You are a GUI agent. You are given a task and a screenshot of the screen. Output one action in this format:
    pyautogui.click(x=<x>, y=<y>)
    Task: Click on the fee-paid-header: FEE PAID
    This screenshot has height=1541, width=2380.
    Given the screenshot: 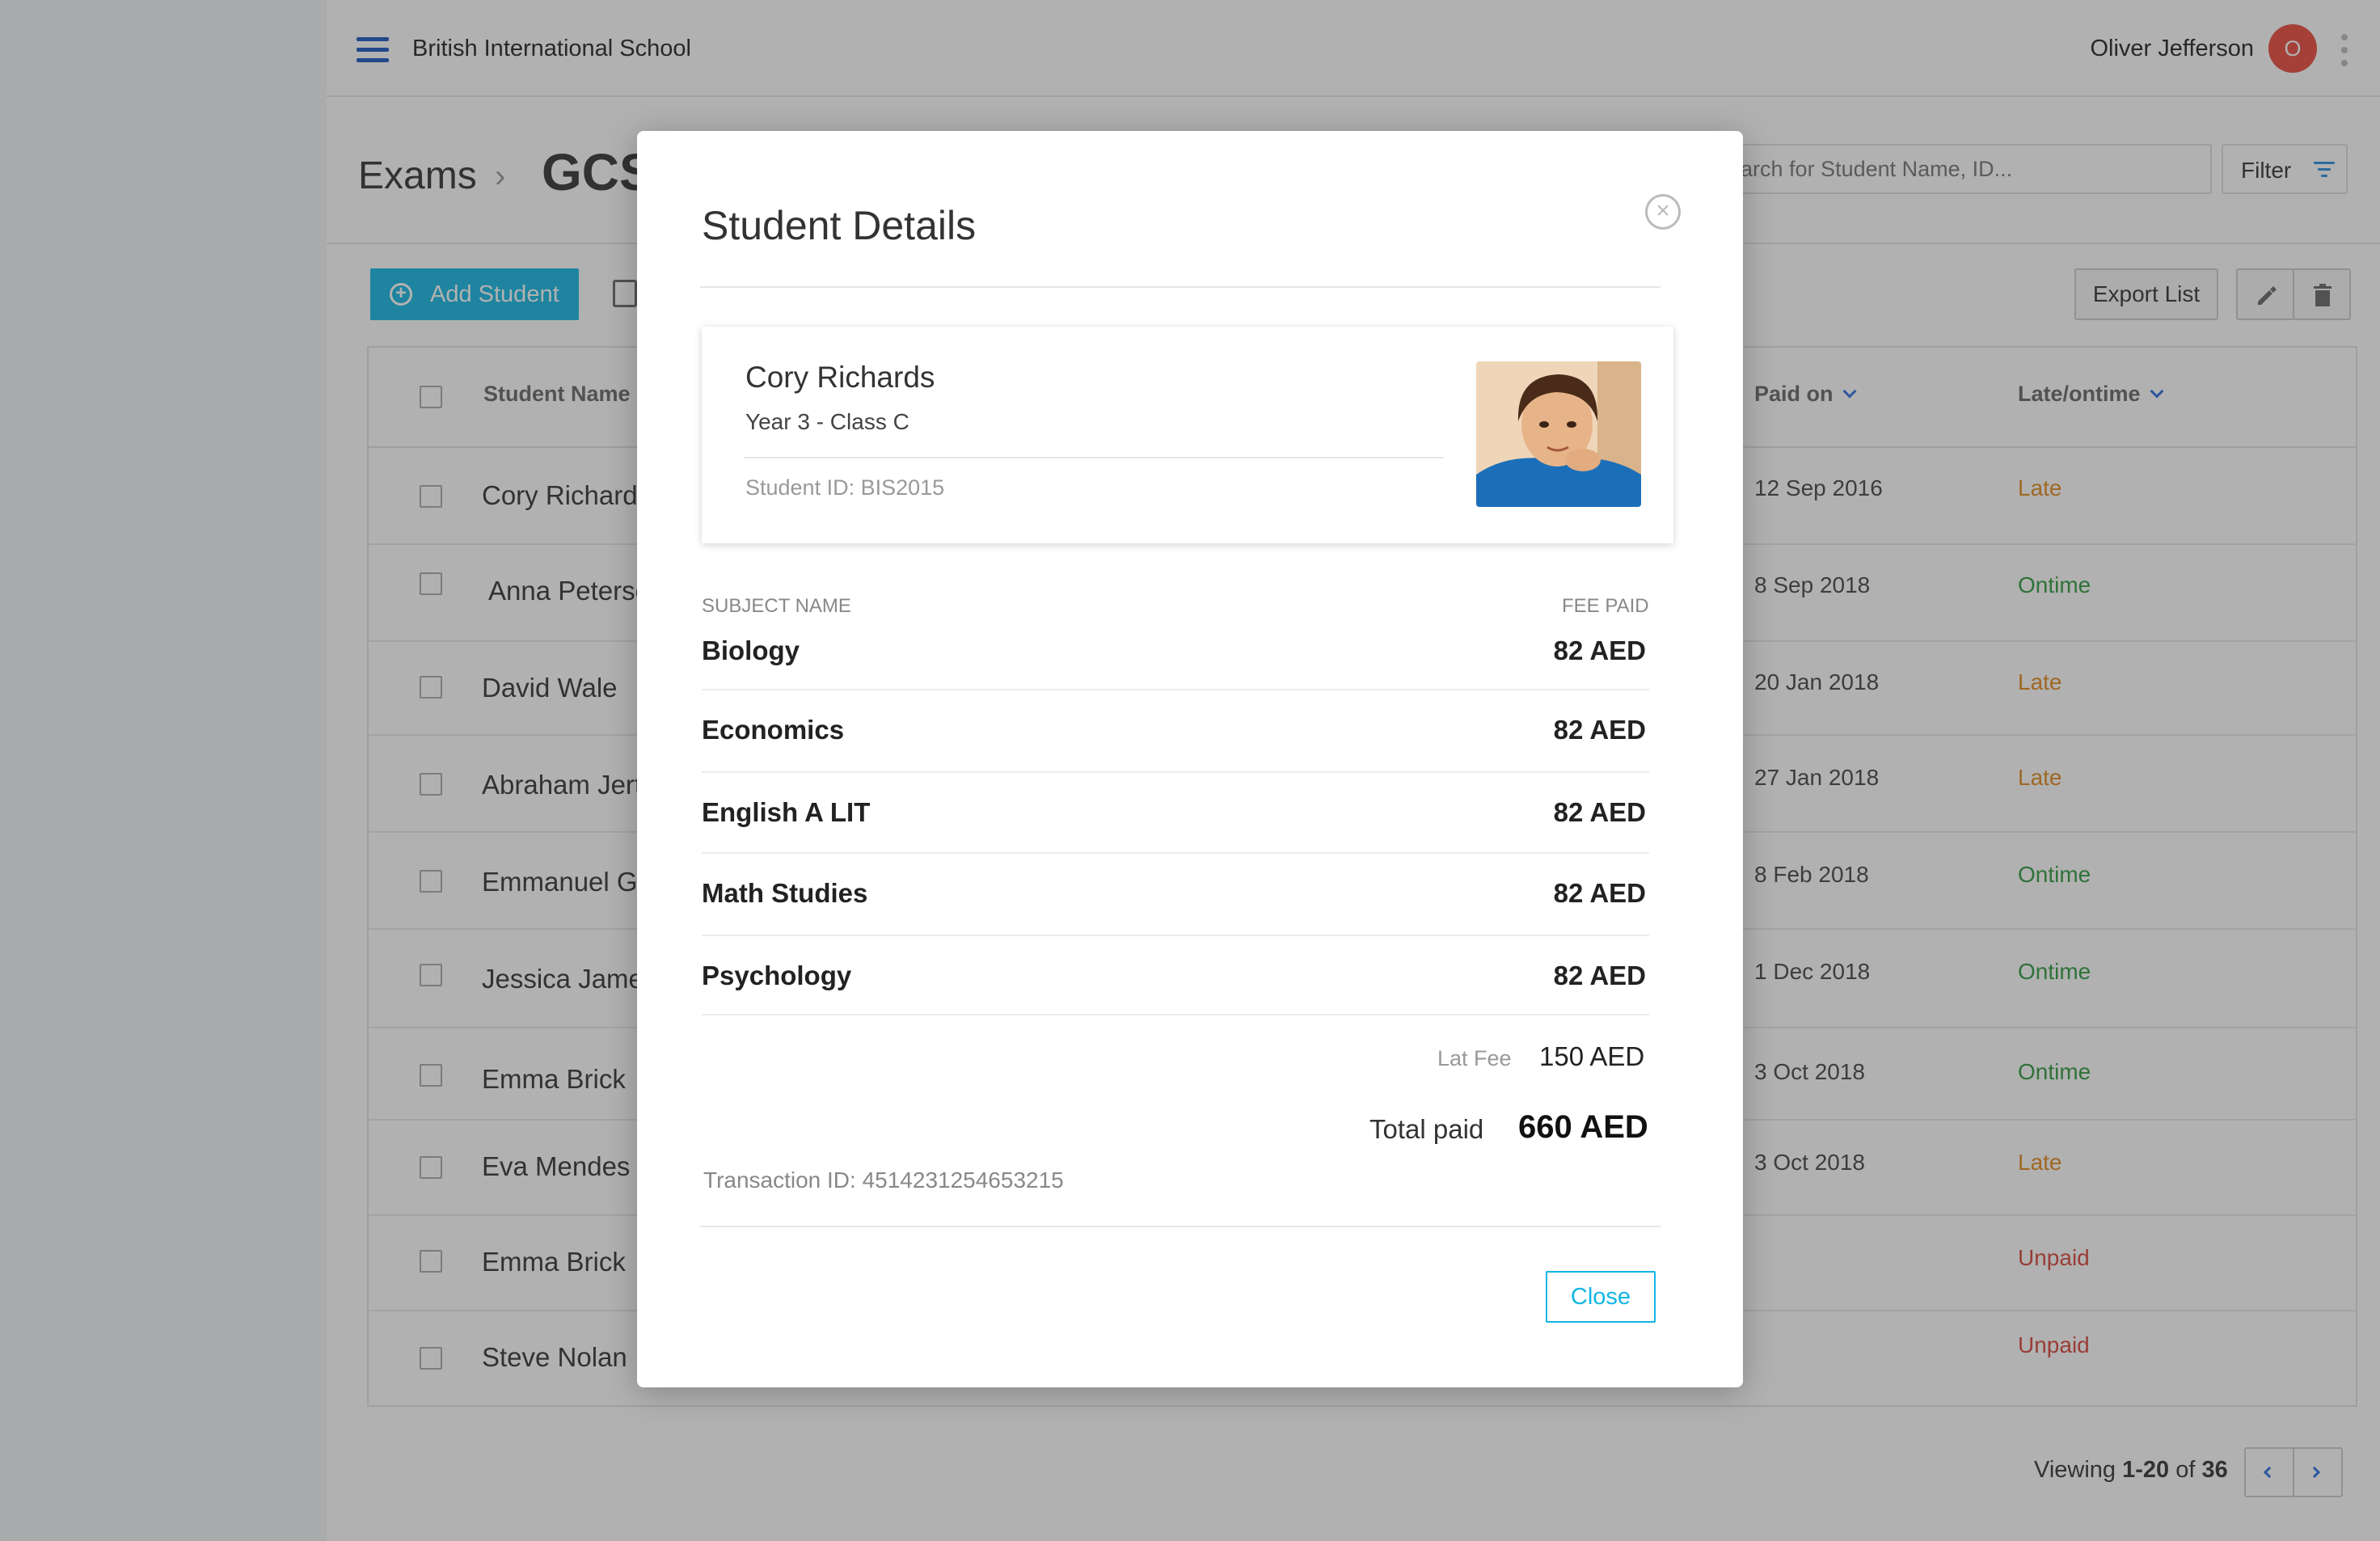 What is the action you would take?
    pyautogui.click(x=1606, y=606)
    